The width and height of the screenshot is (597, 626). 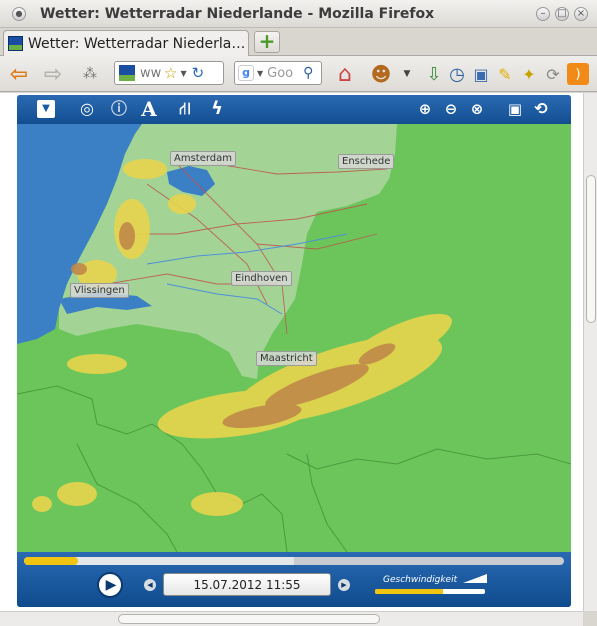 What do you see at coordinates (261, 278) in the screenshot?
I see `city-label-eindhoven: Eindhoven` at bounding box center [261, 278].